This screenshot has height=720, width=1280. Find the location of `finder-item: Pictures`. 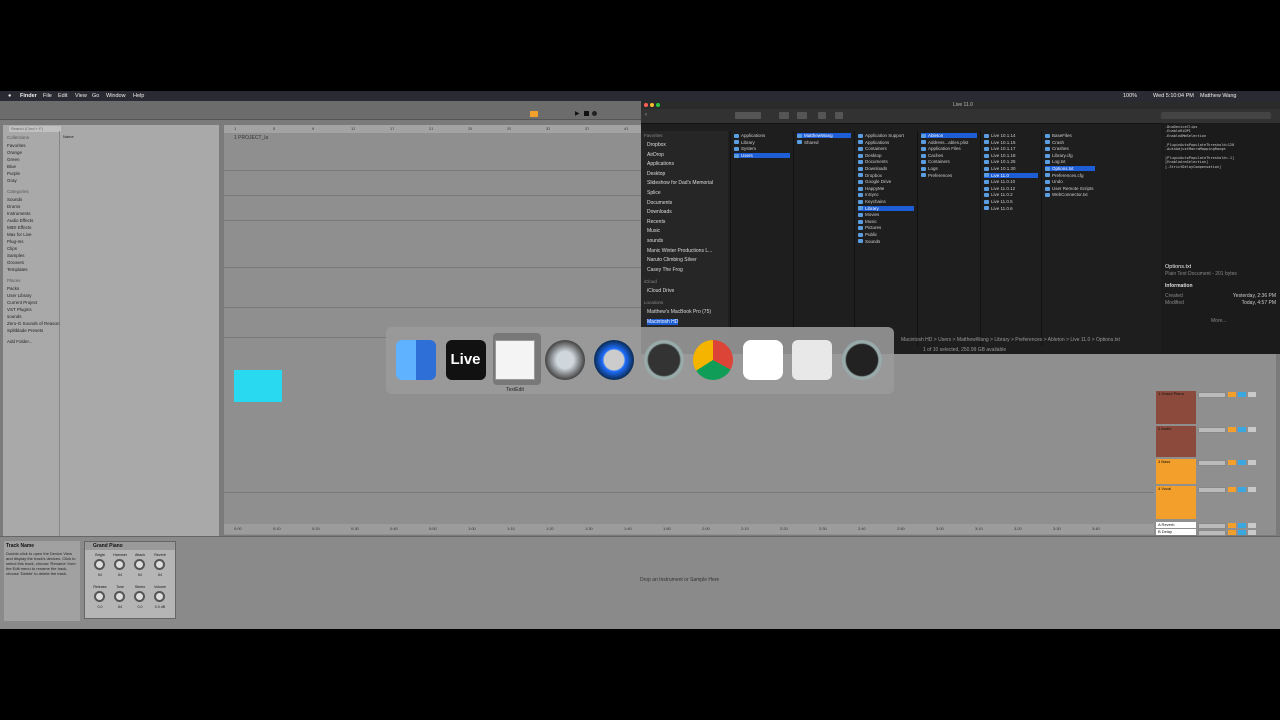

finder-item: Pictures is located at coordinates (886, 227).